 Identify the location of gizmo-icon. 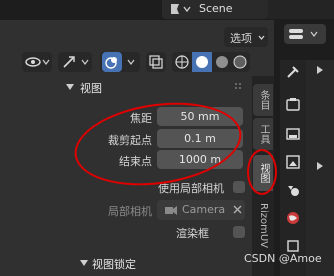
(76, 62).